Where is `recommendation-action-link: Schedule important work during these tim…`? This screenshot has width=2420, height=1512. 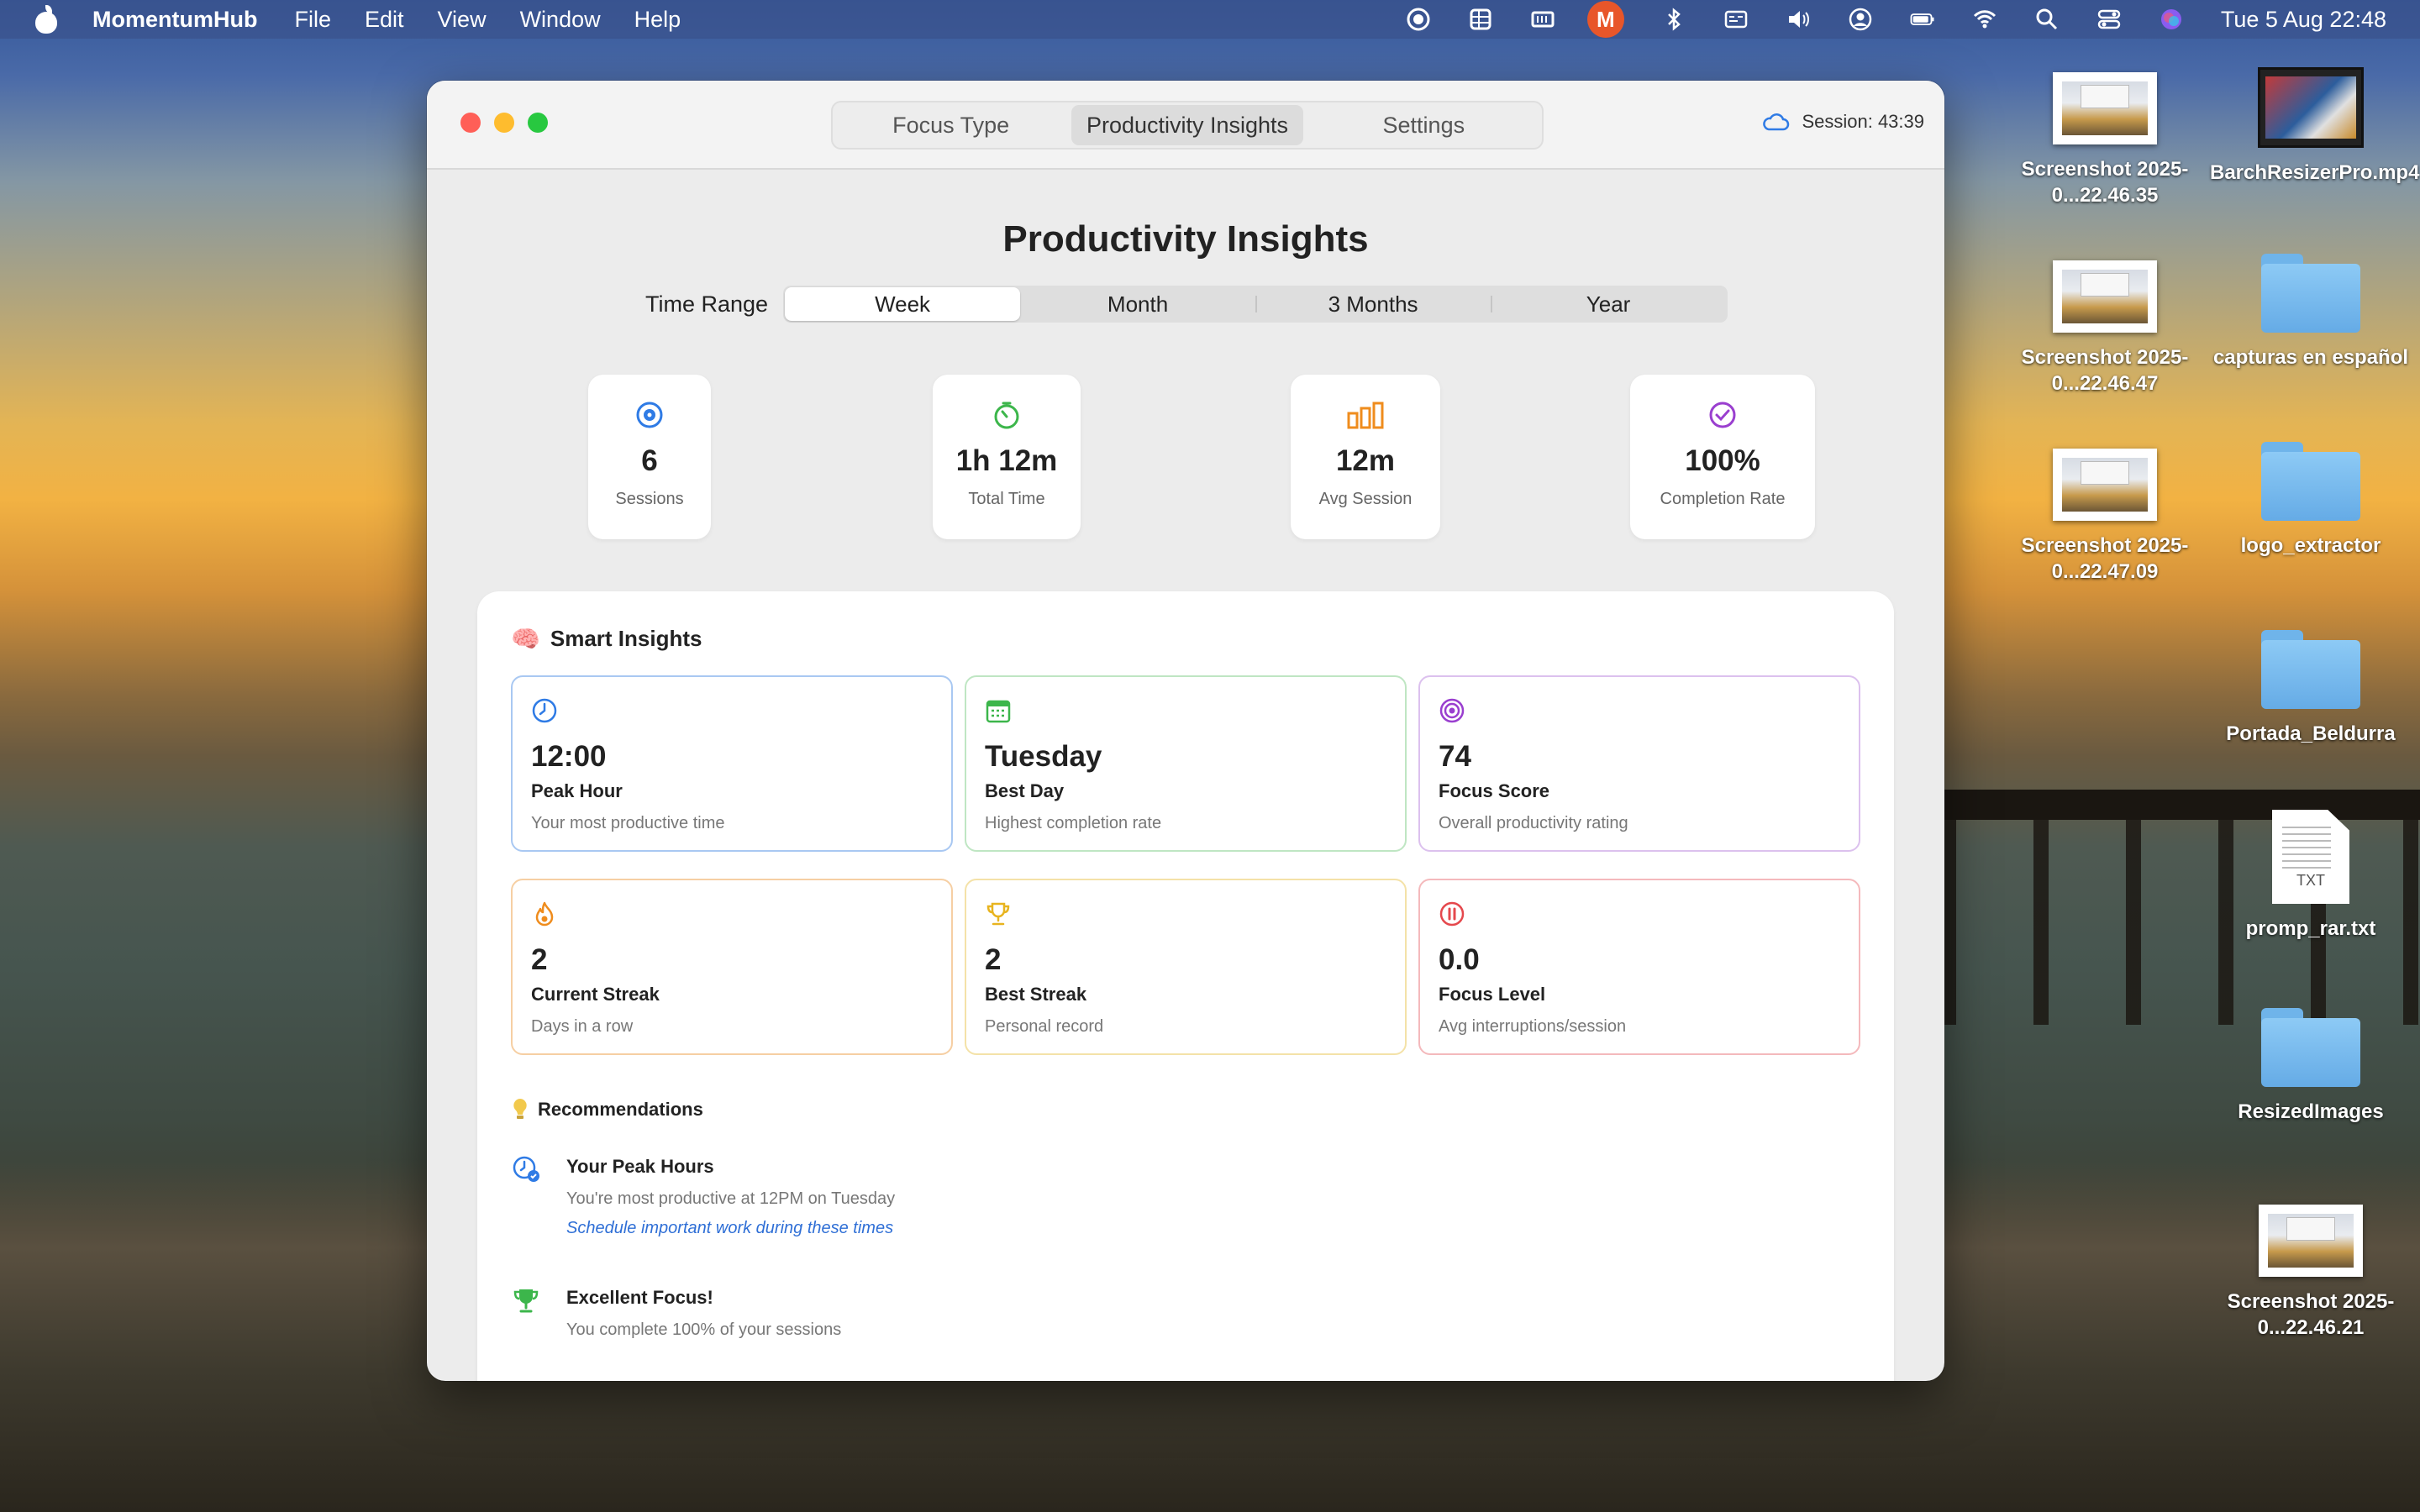
recommendation-action-link: Schedule important work during these tim… is located at coordinates (731, 1228).